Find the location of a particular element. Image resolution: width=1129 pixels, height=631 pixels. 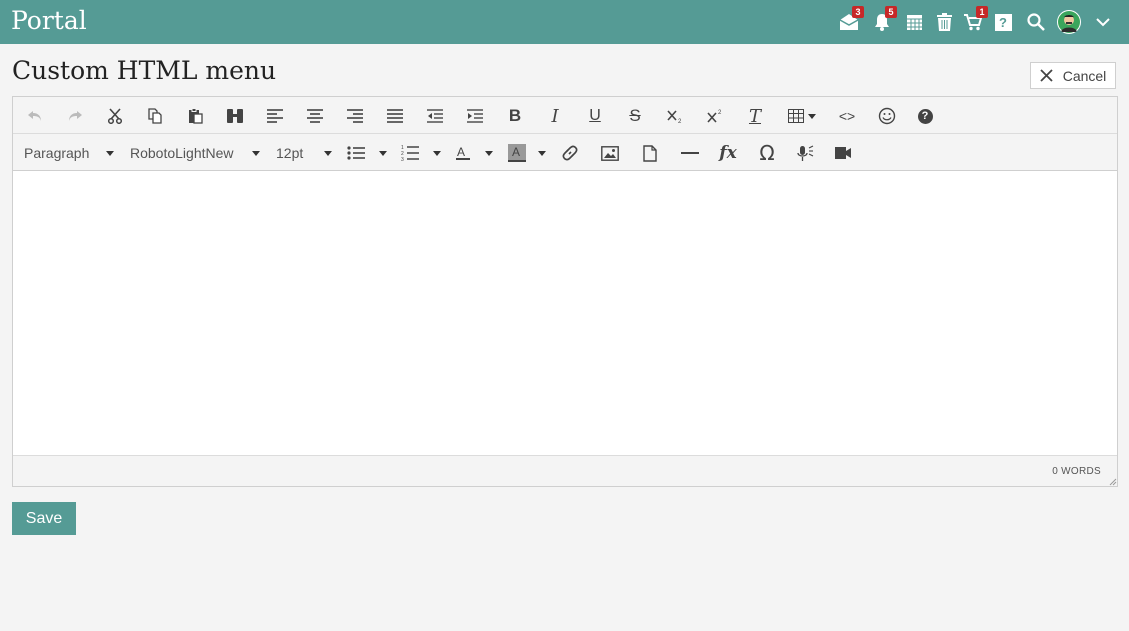

bg-color-caret-icon is located at coordinates (542, 153).